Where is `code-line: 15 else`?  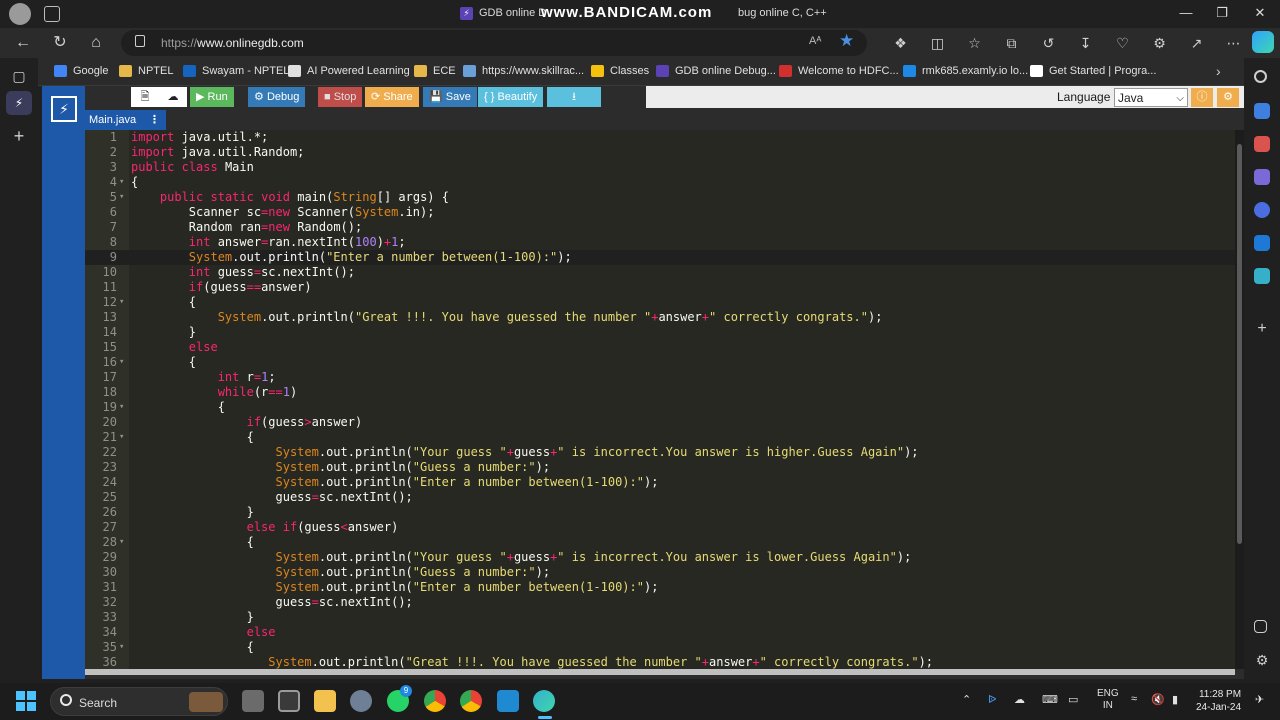
code-line: 15 else is located at coordinates (660, 347).